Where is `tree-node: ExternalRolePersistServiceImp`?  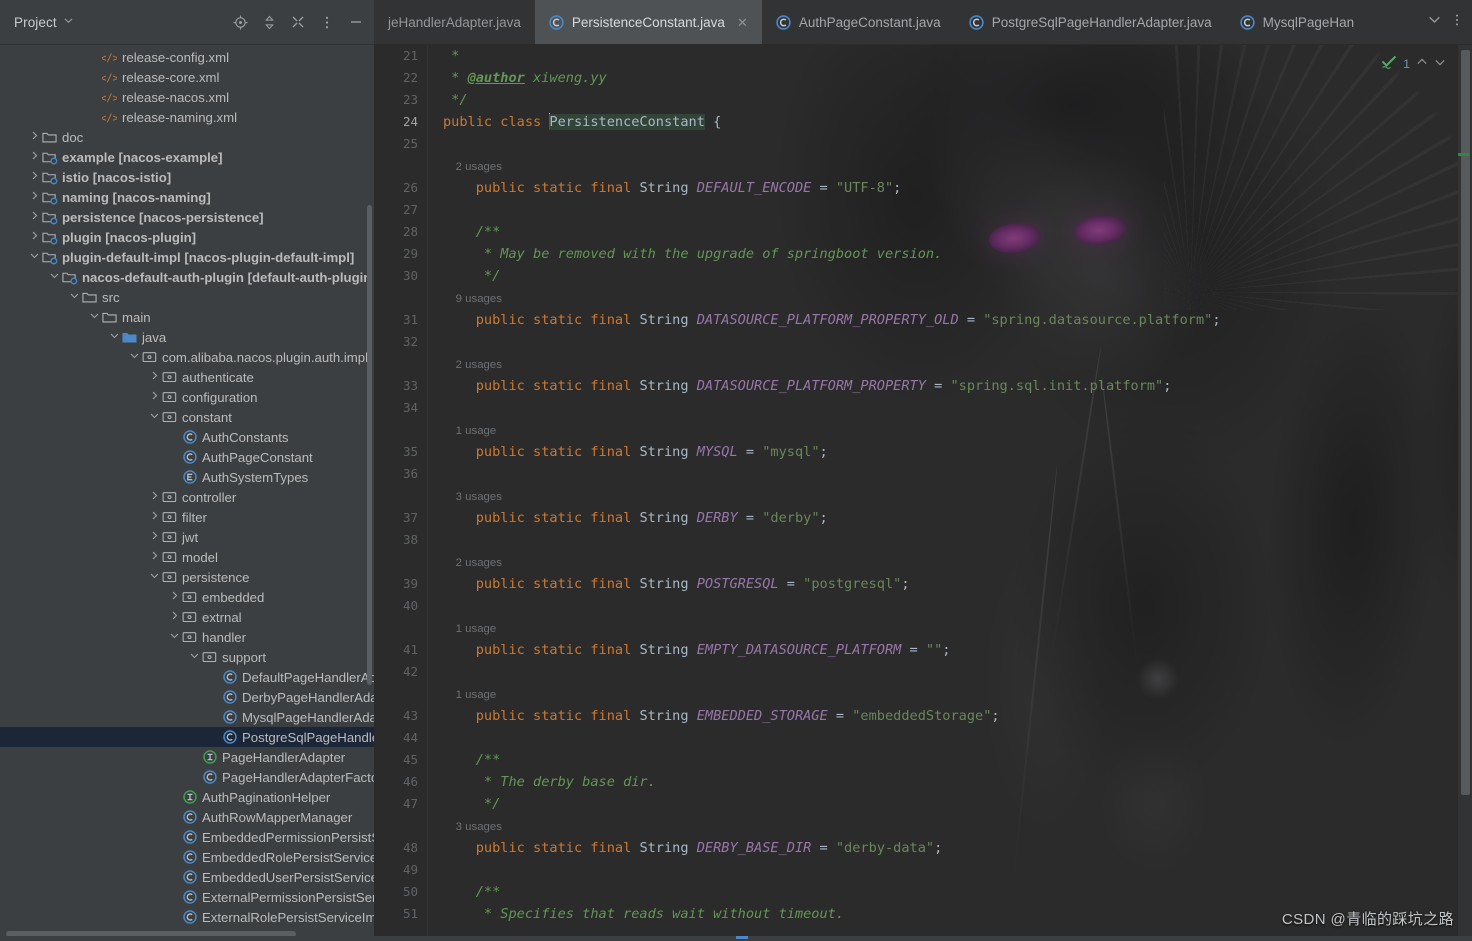
tree-node: ExternalRolePersistServiceImp is located at coordinates (187, 917).